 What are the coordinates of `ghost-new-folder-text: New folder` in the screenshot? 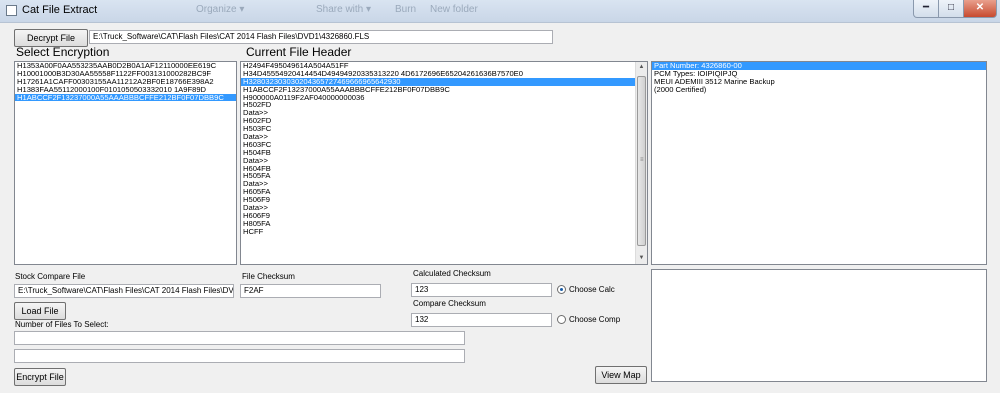 It's located at (454, 9).